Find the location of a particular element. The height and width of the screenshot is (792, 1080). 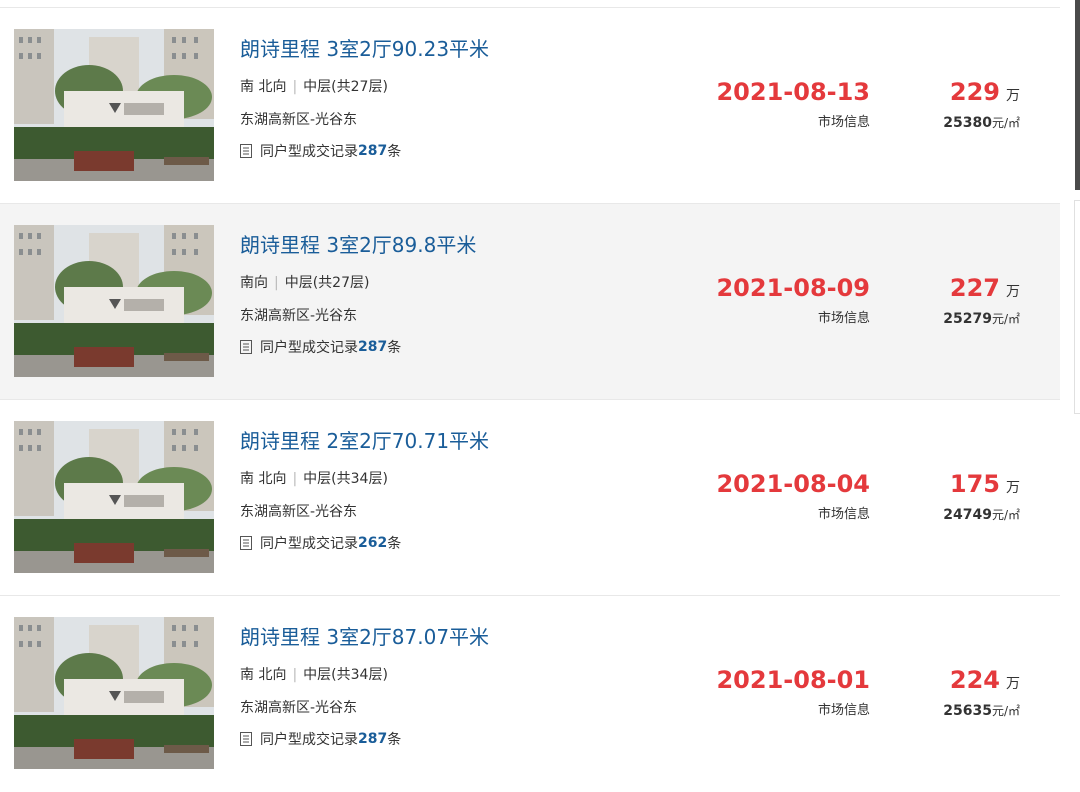

unit-price-value: 25380 is located at coordinates (967, 123).